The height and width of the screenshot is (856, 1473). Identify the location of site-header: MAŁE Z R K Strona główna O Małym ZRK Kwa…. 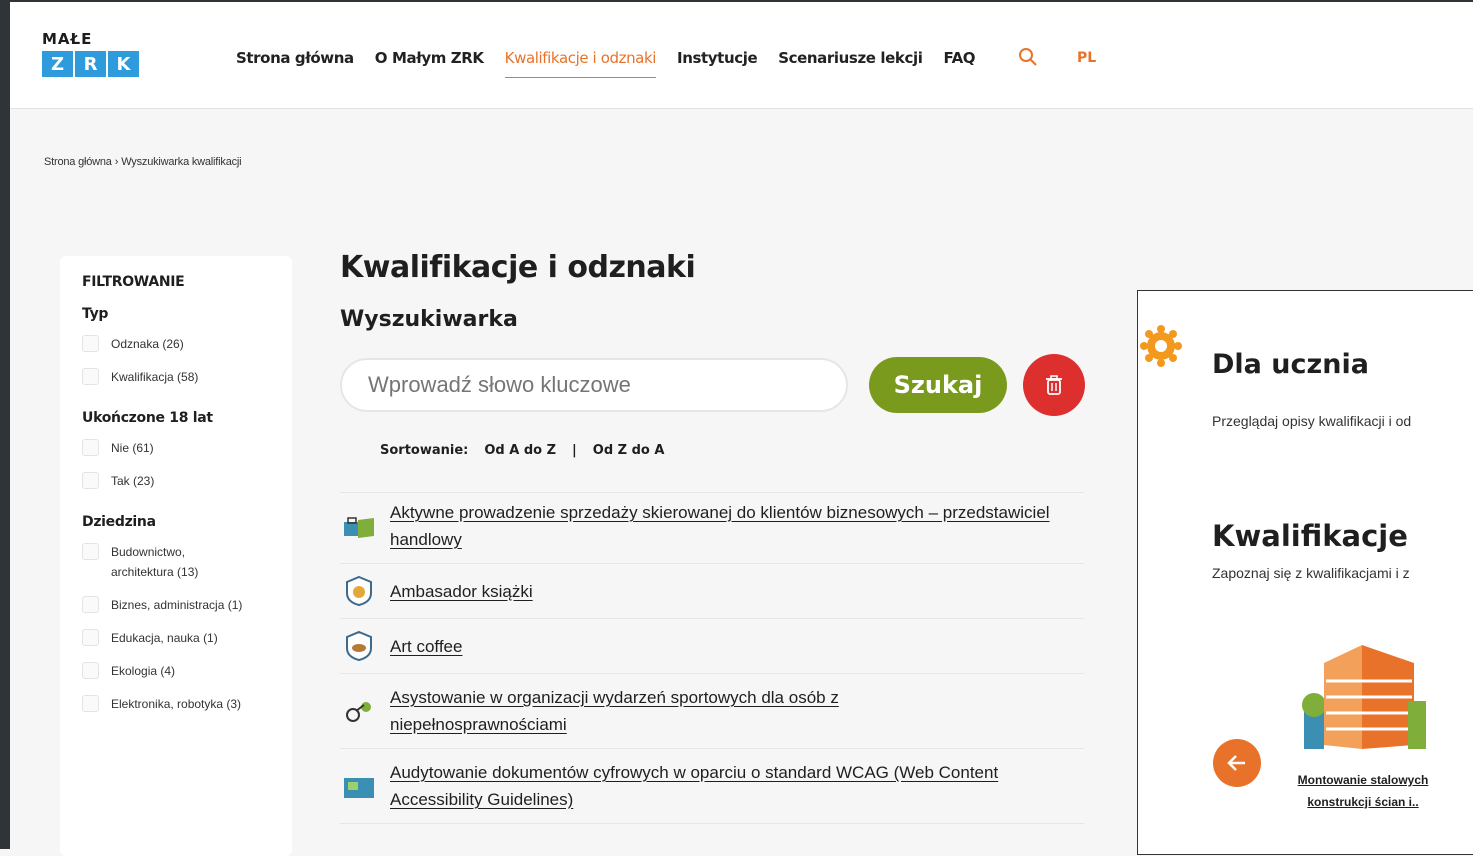
(741, 55).